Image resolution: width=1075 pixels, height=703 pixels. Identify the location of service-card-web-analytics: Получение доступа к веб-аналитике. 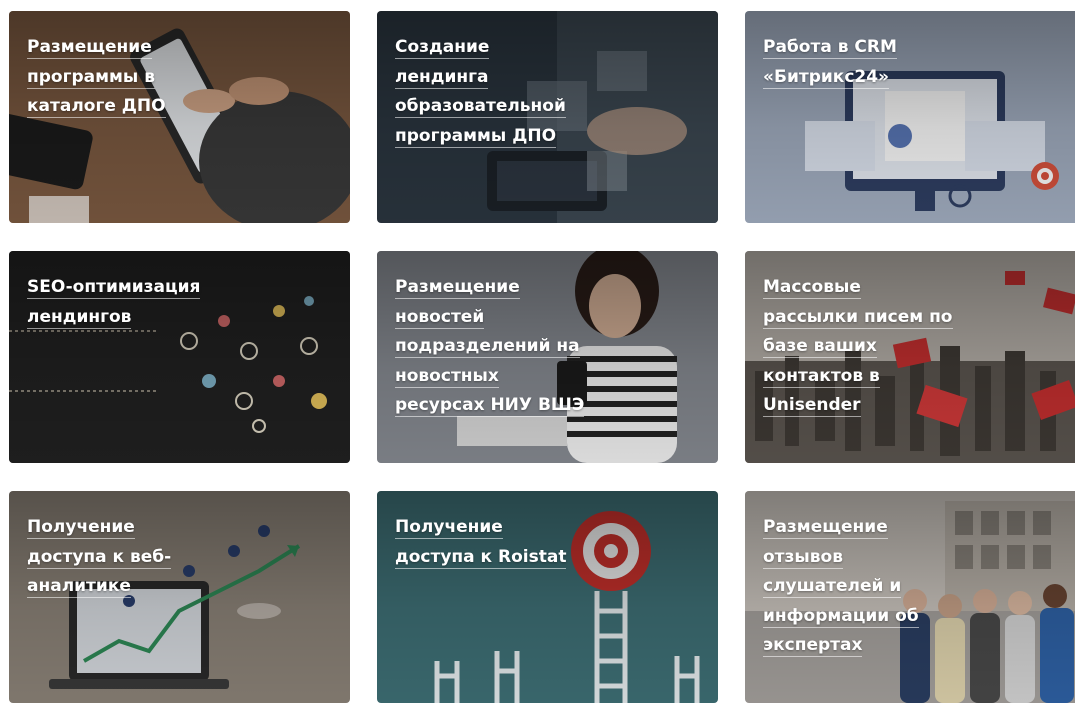
(179, 597).